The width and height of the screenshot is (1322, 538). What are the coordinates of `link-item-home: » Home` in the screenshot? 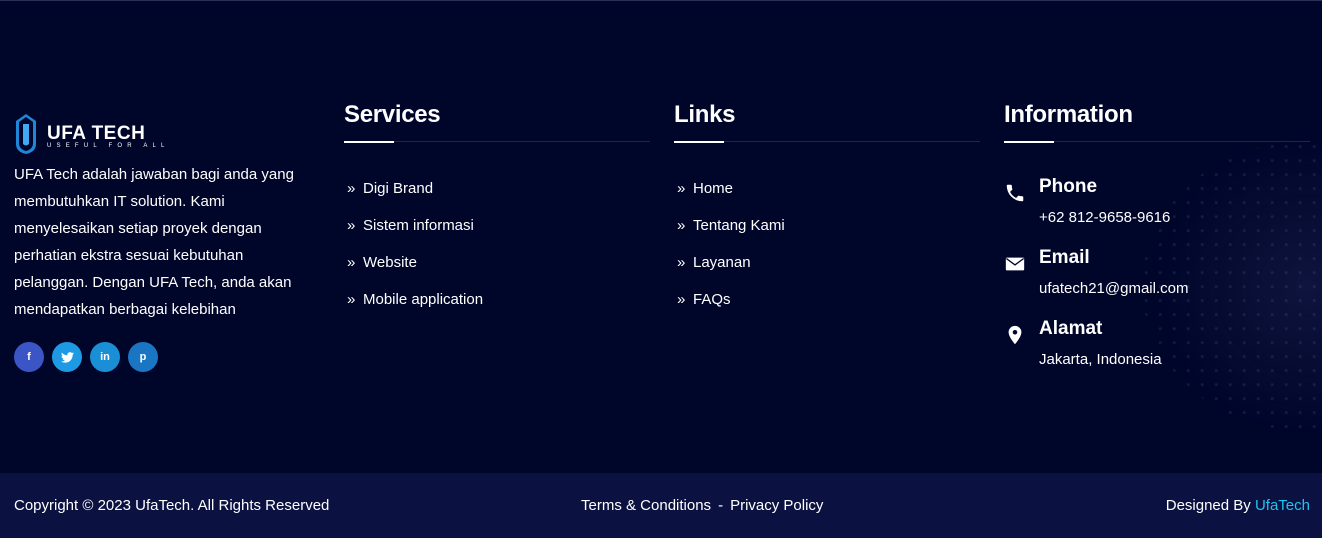 It's located at (729, 188).